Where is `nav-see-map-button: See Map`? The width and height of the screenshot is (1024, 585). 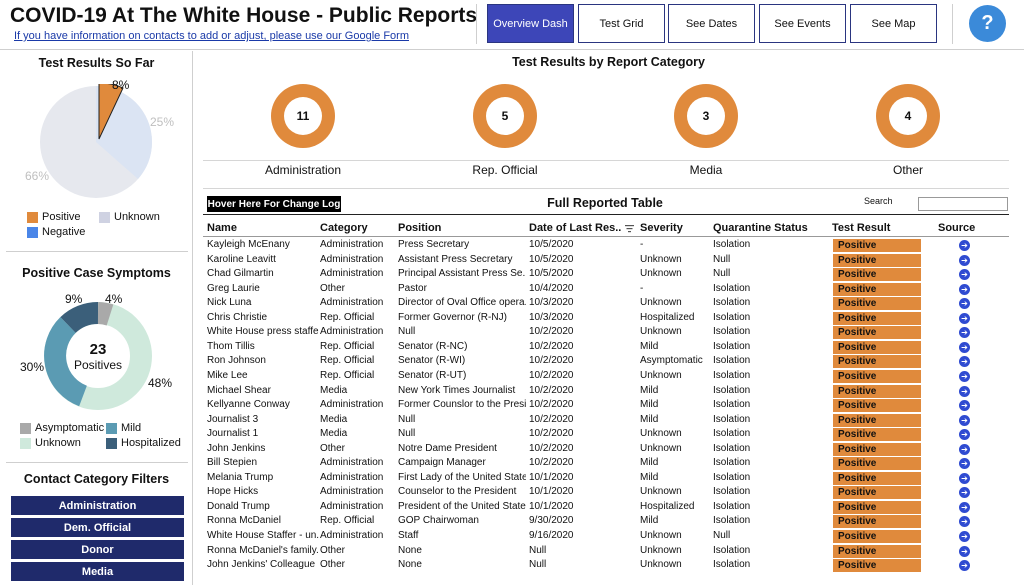 nav-see-map-button: See Map is located at coordinates (893, 23).